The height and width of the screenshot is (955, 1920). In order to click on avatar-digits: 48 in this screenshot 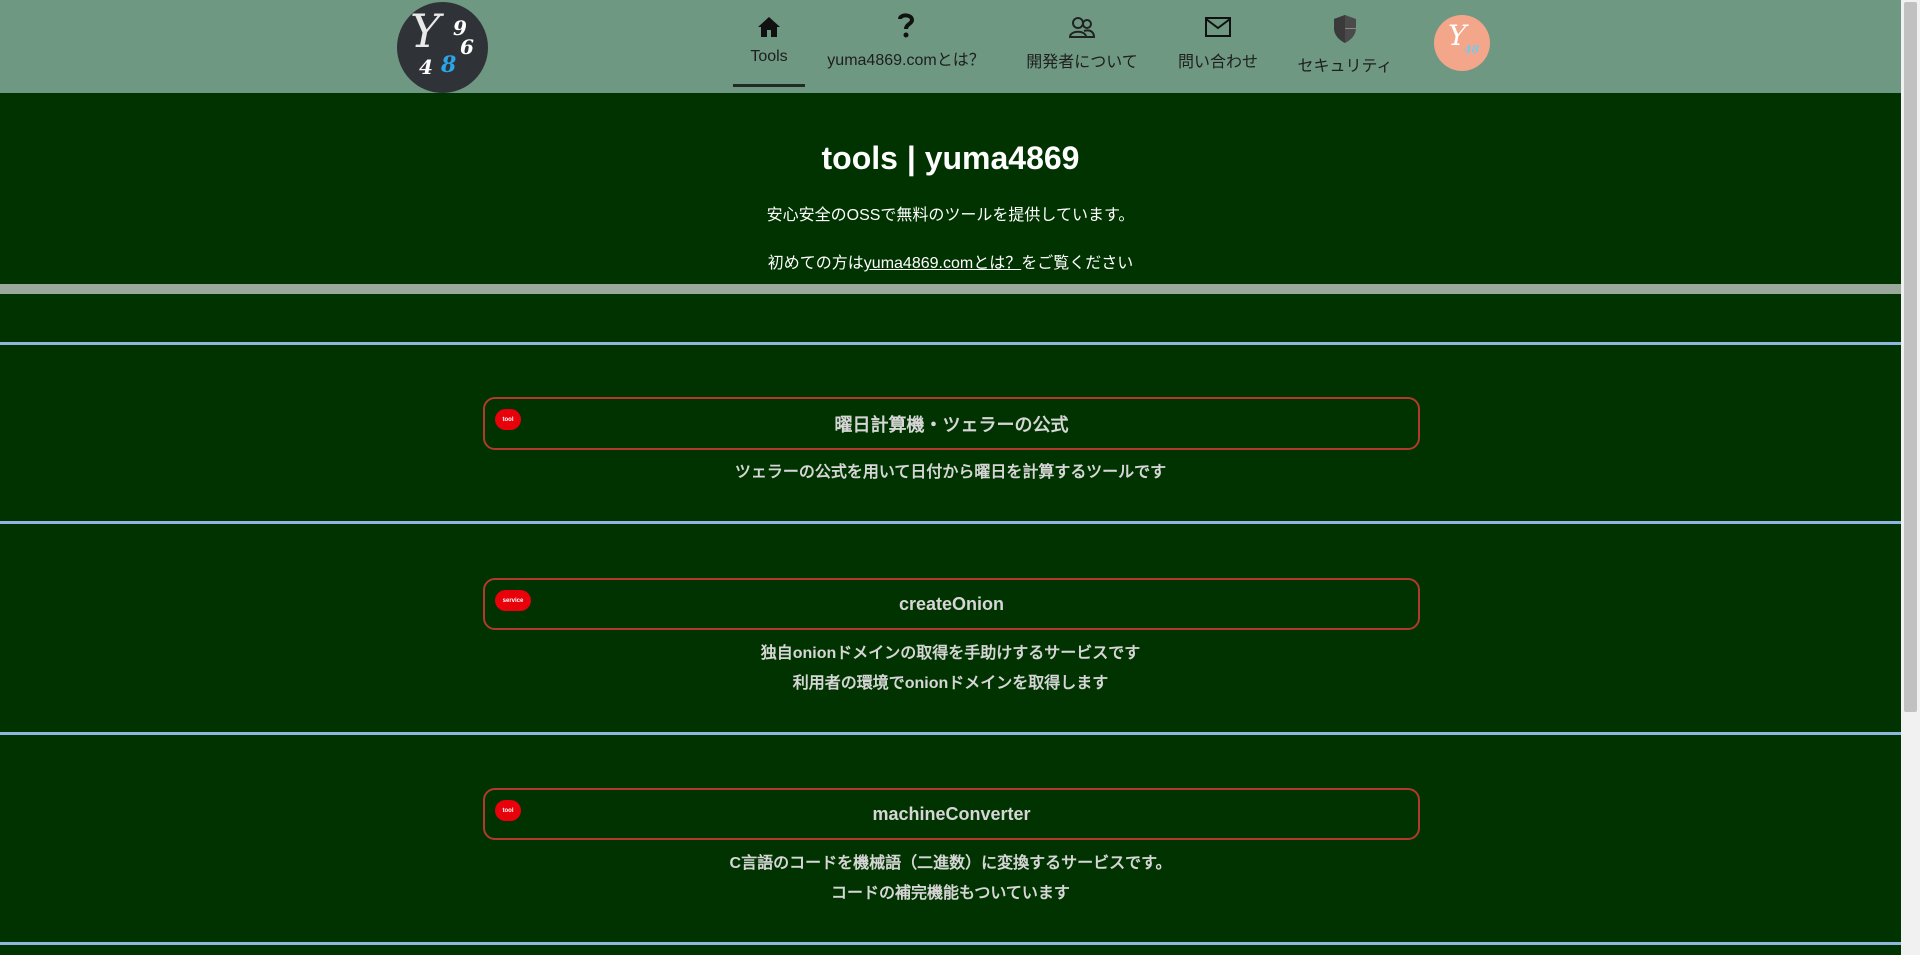, I will do `click(1472, 49)`.